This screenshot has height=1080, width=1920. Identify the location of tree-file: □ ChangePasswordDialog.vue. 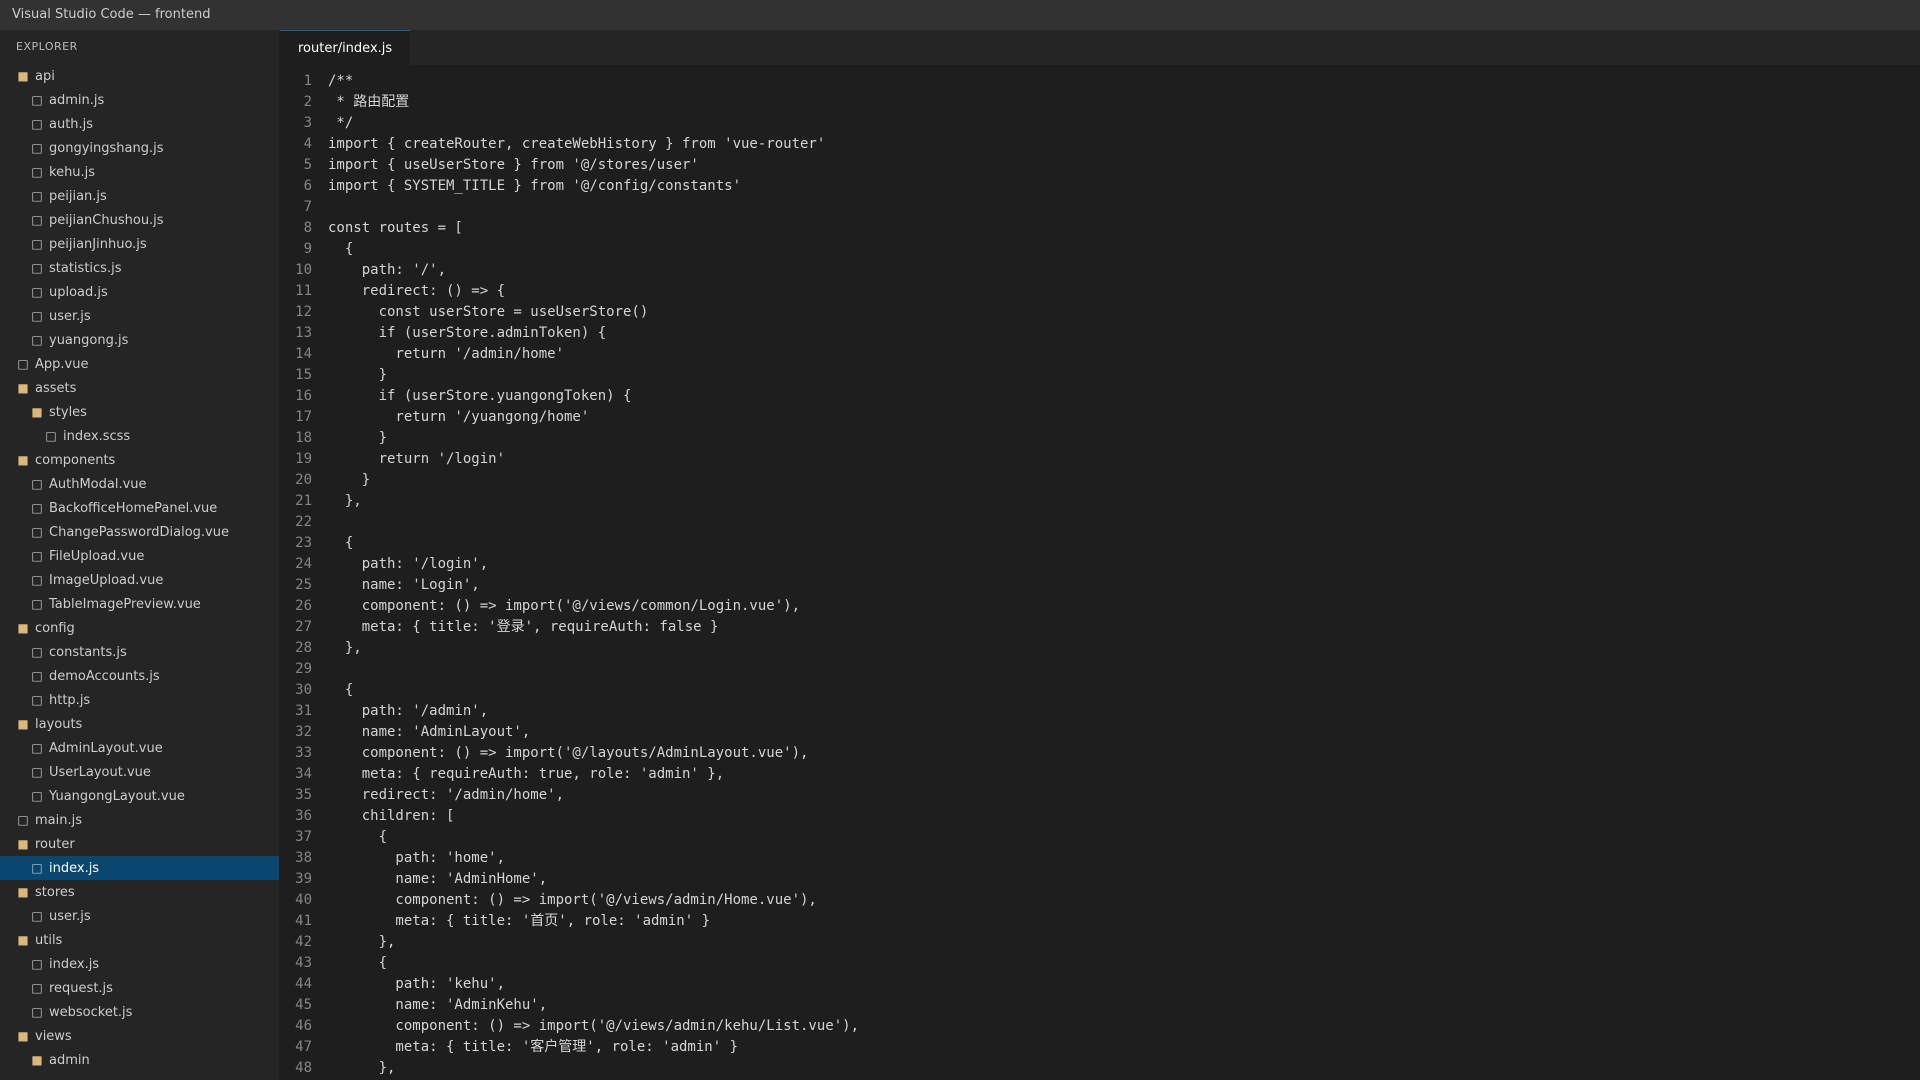
(139, 532).